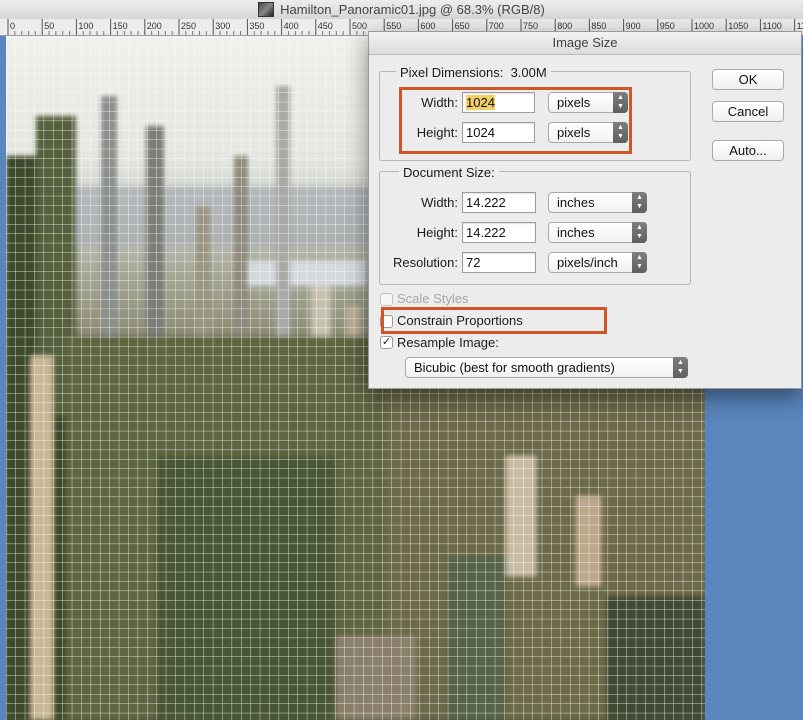 This screenshot has height=720, width=803. What do you see at coordinates (515, 120) in the screenshot?
I see `pixel-dimensions-highlight` at bounding box center [515, 120].